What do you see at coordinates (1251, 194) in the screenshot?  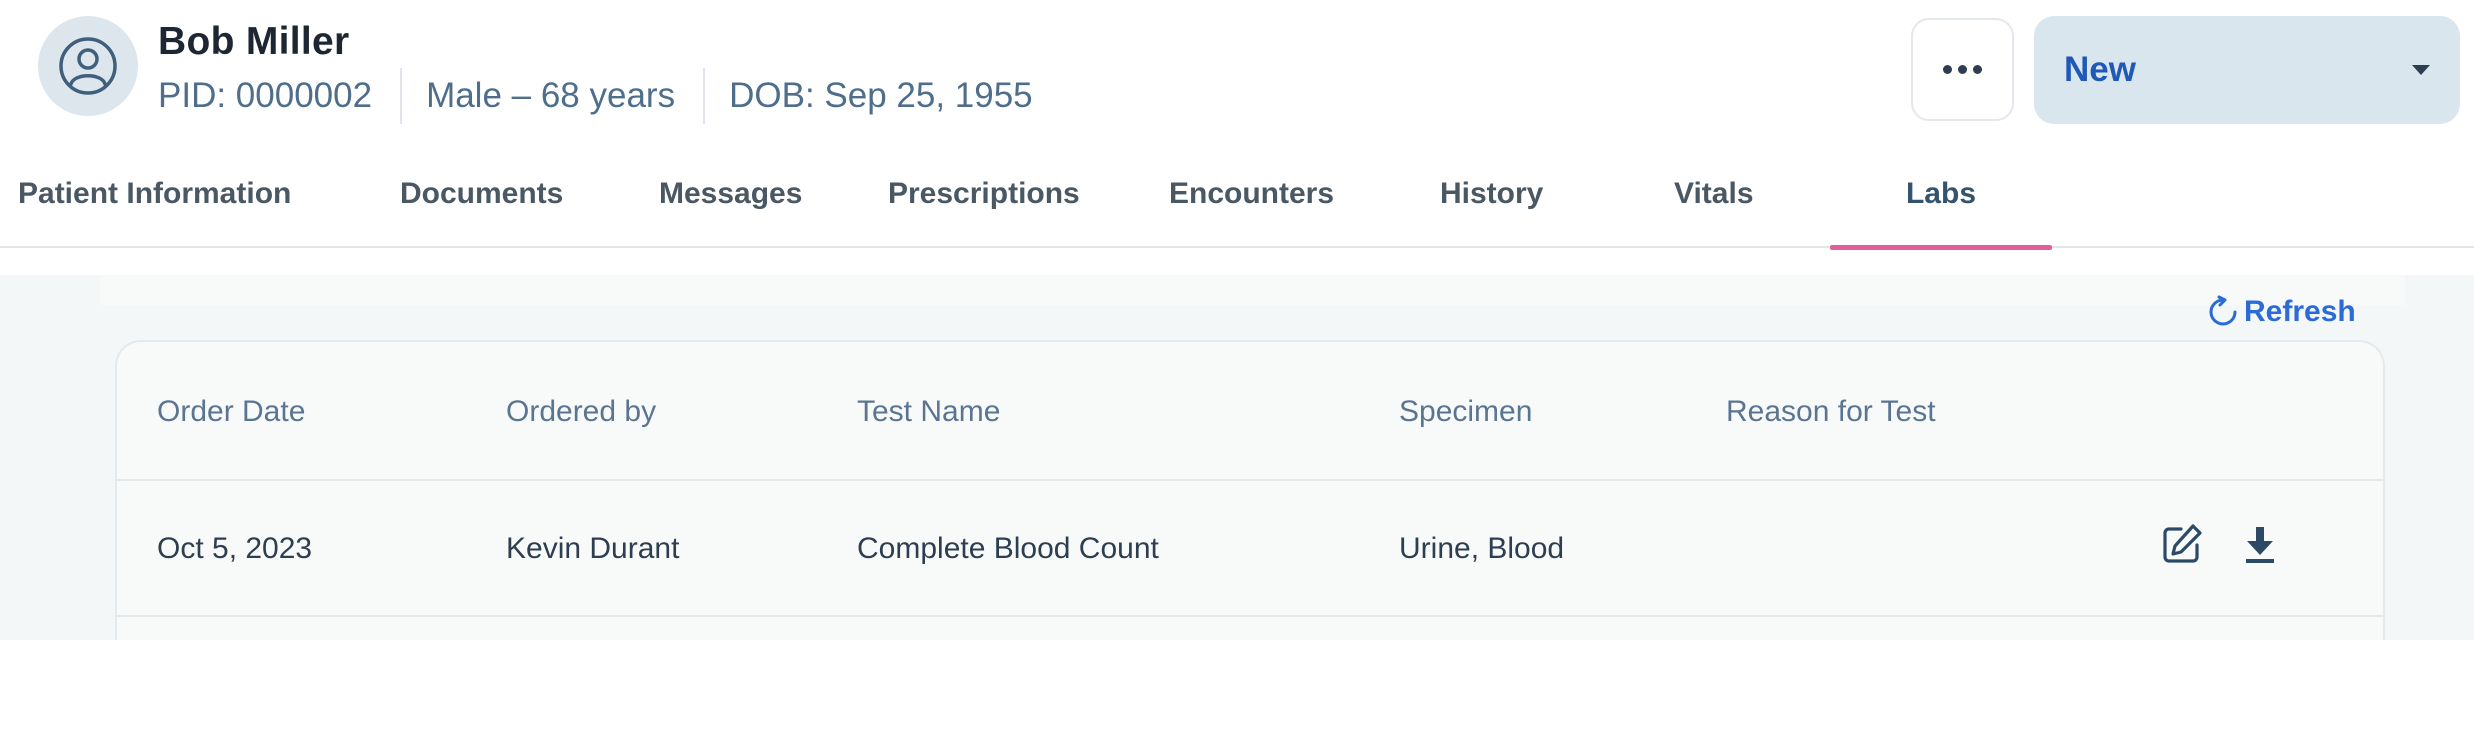 I see `tab-encounters: Encounters` at bounding box center [1251, 194].